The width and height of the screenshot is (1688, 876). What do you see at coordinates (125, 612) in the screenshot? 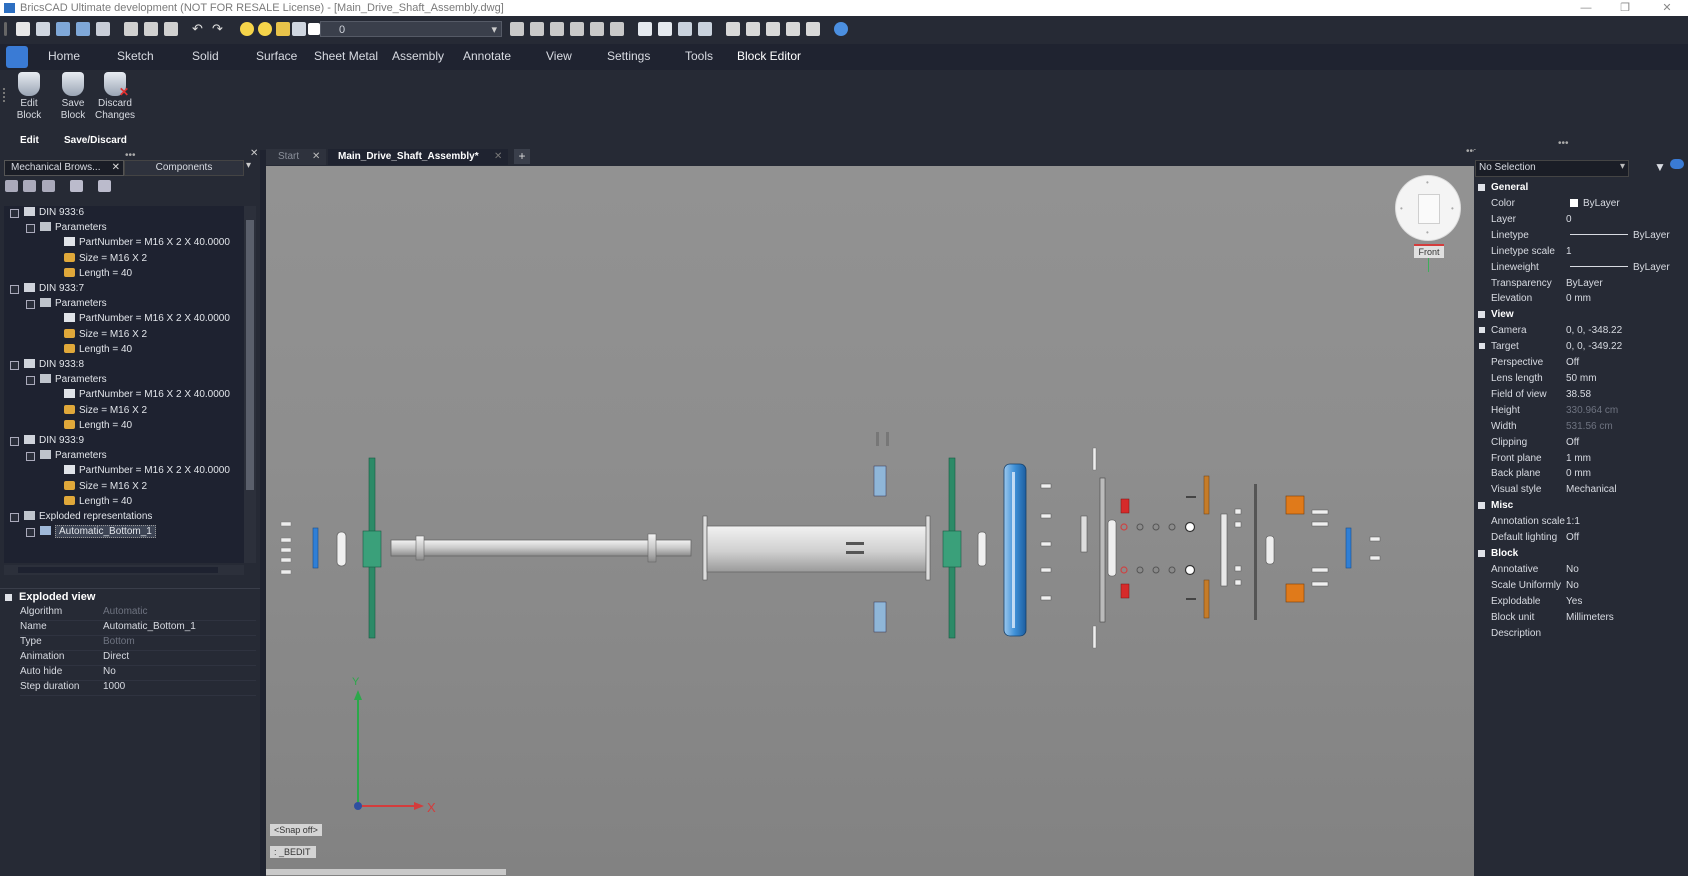
I see `property-value: Automatic` at bounding box center [125, 612].